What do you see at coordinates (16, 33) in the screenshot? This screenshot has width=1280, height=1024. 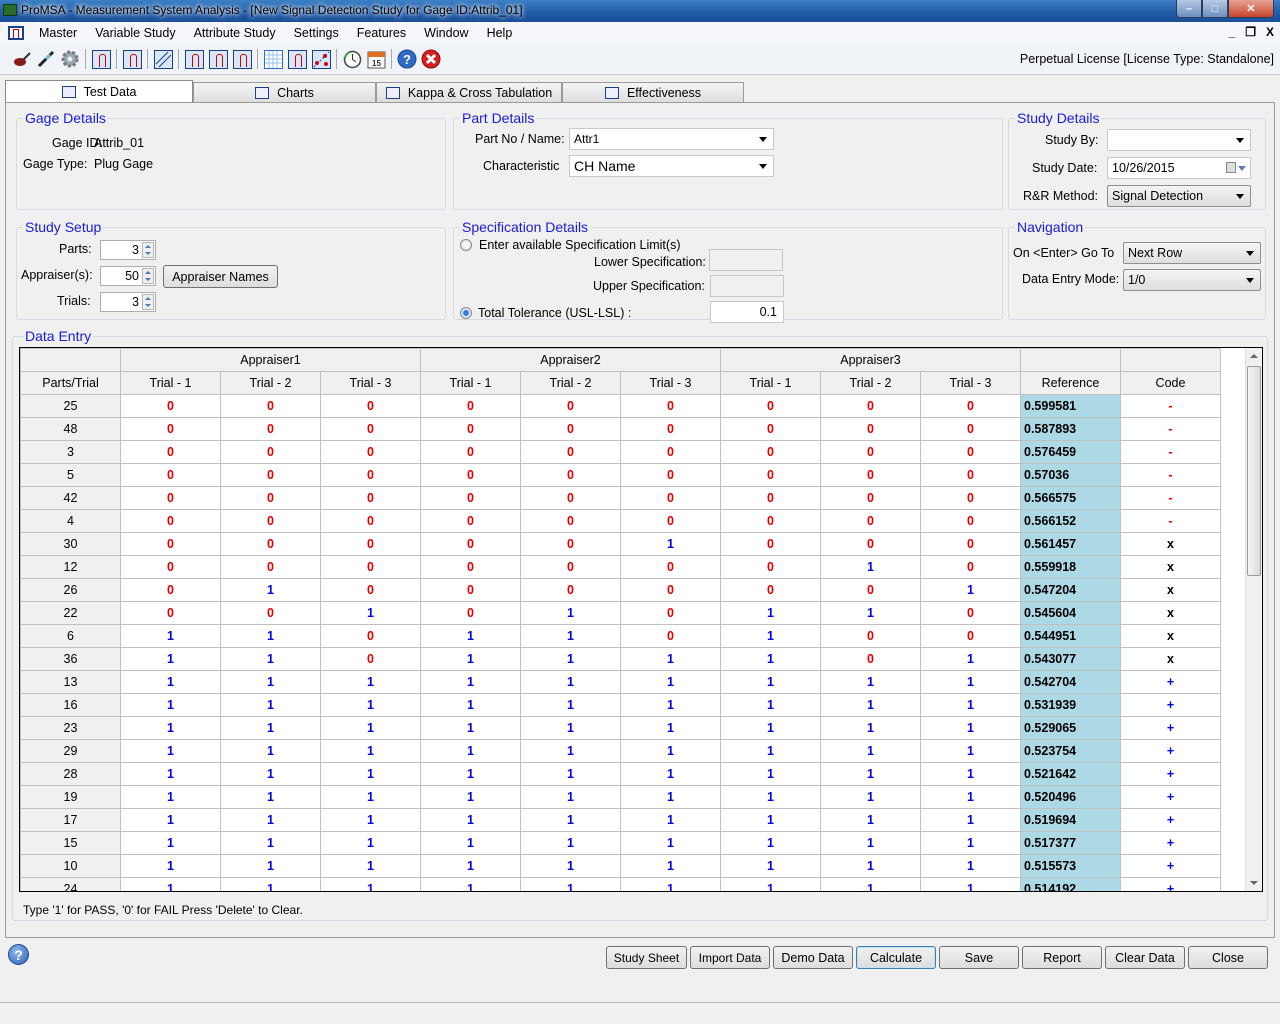 I see `mdi-child-icon` at bounding box center [16, 33].